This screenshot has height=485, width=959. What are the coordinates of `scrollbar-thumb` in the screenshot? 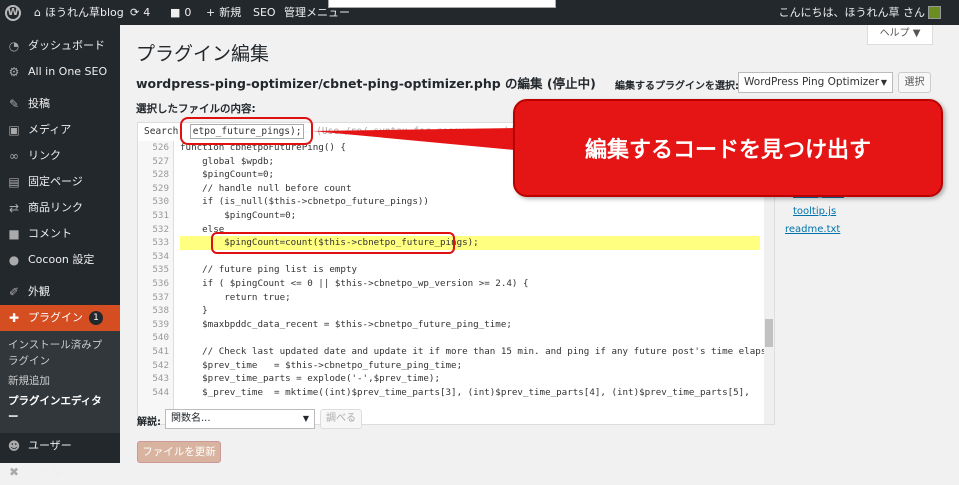 It's located at (769, 333).